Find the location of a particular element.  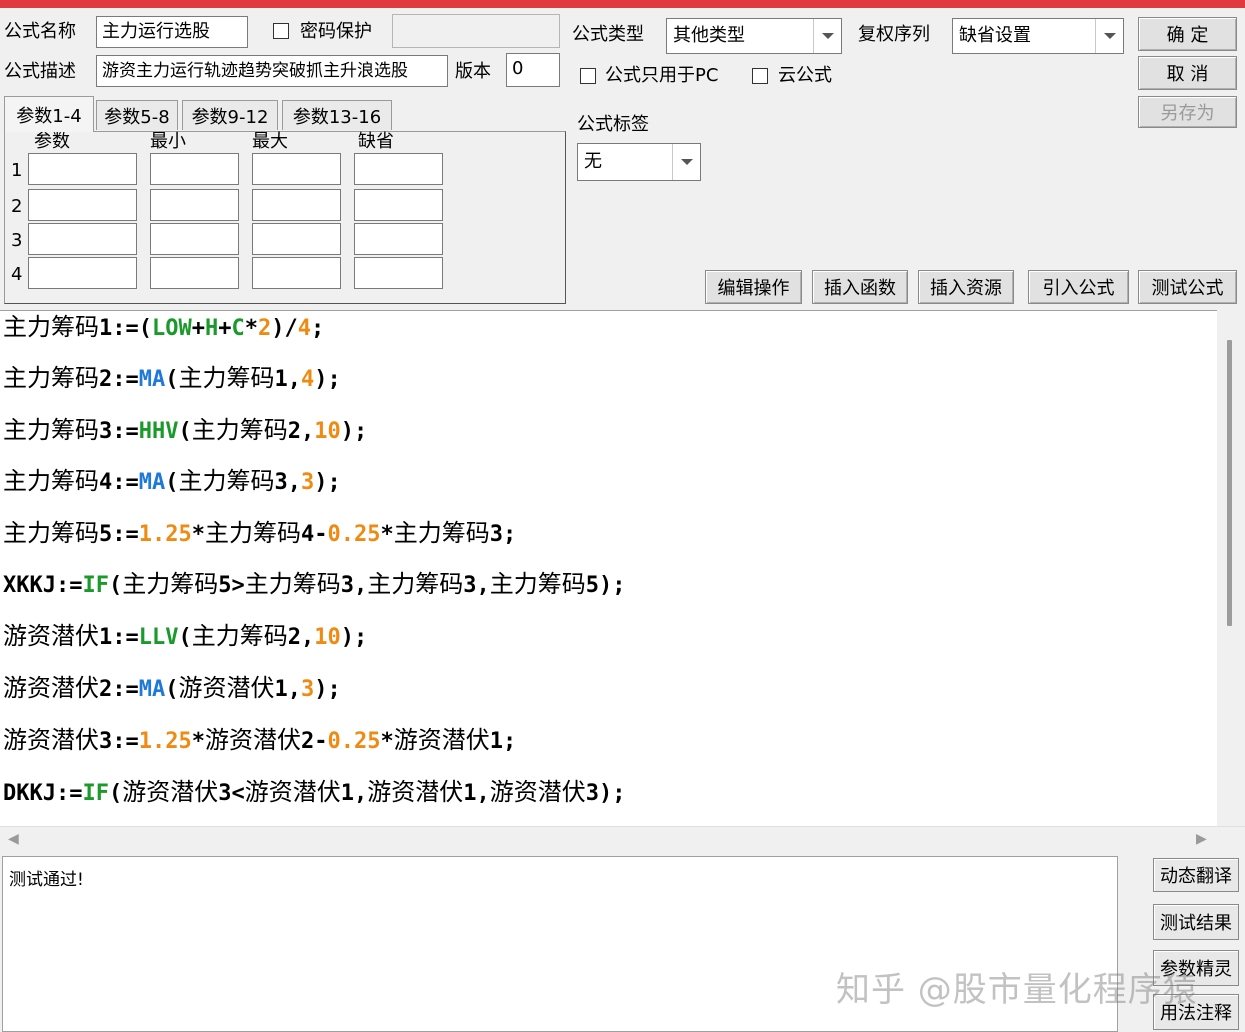

code-token: ; is located at coordinates (317, 328).